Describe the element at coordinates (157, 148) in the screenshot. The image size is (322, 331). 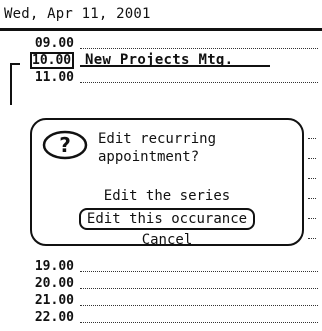
I see `dialog-message: Edit recurring appointment?` at that location.